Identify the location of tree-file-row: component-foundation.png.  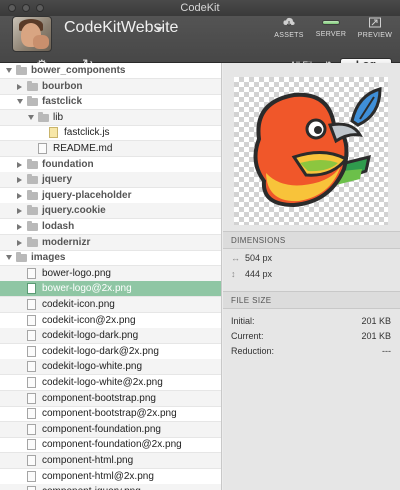
(110, 429).